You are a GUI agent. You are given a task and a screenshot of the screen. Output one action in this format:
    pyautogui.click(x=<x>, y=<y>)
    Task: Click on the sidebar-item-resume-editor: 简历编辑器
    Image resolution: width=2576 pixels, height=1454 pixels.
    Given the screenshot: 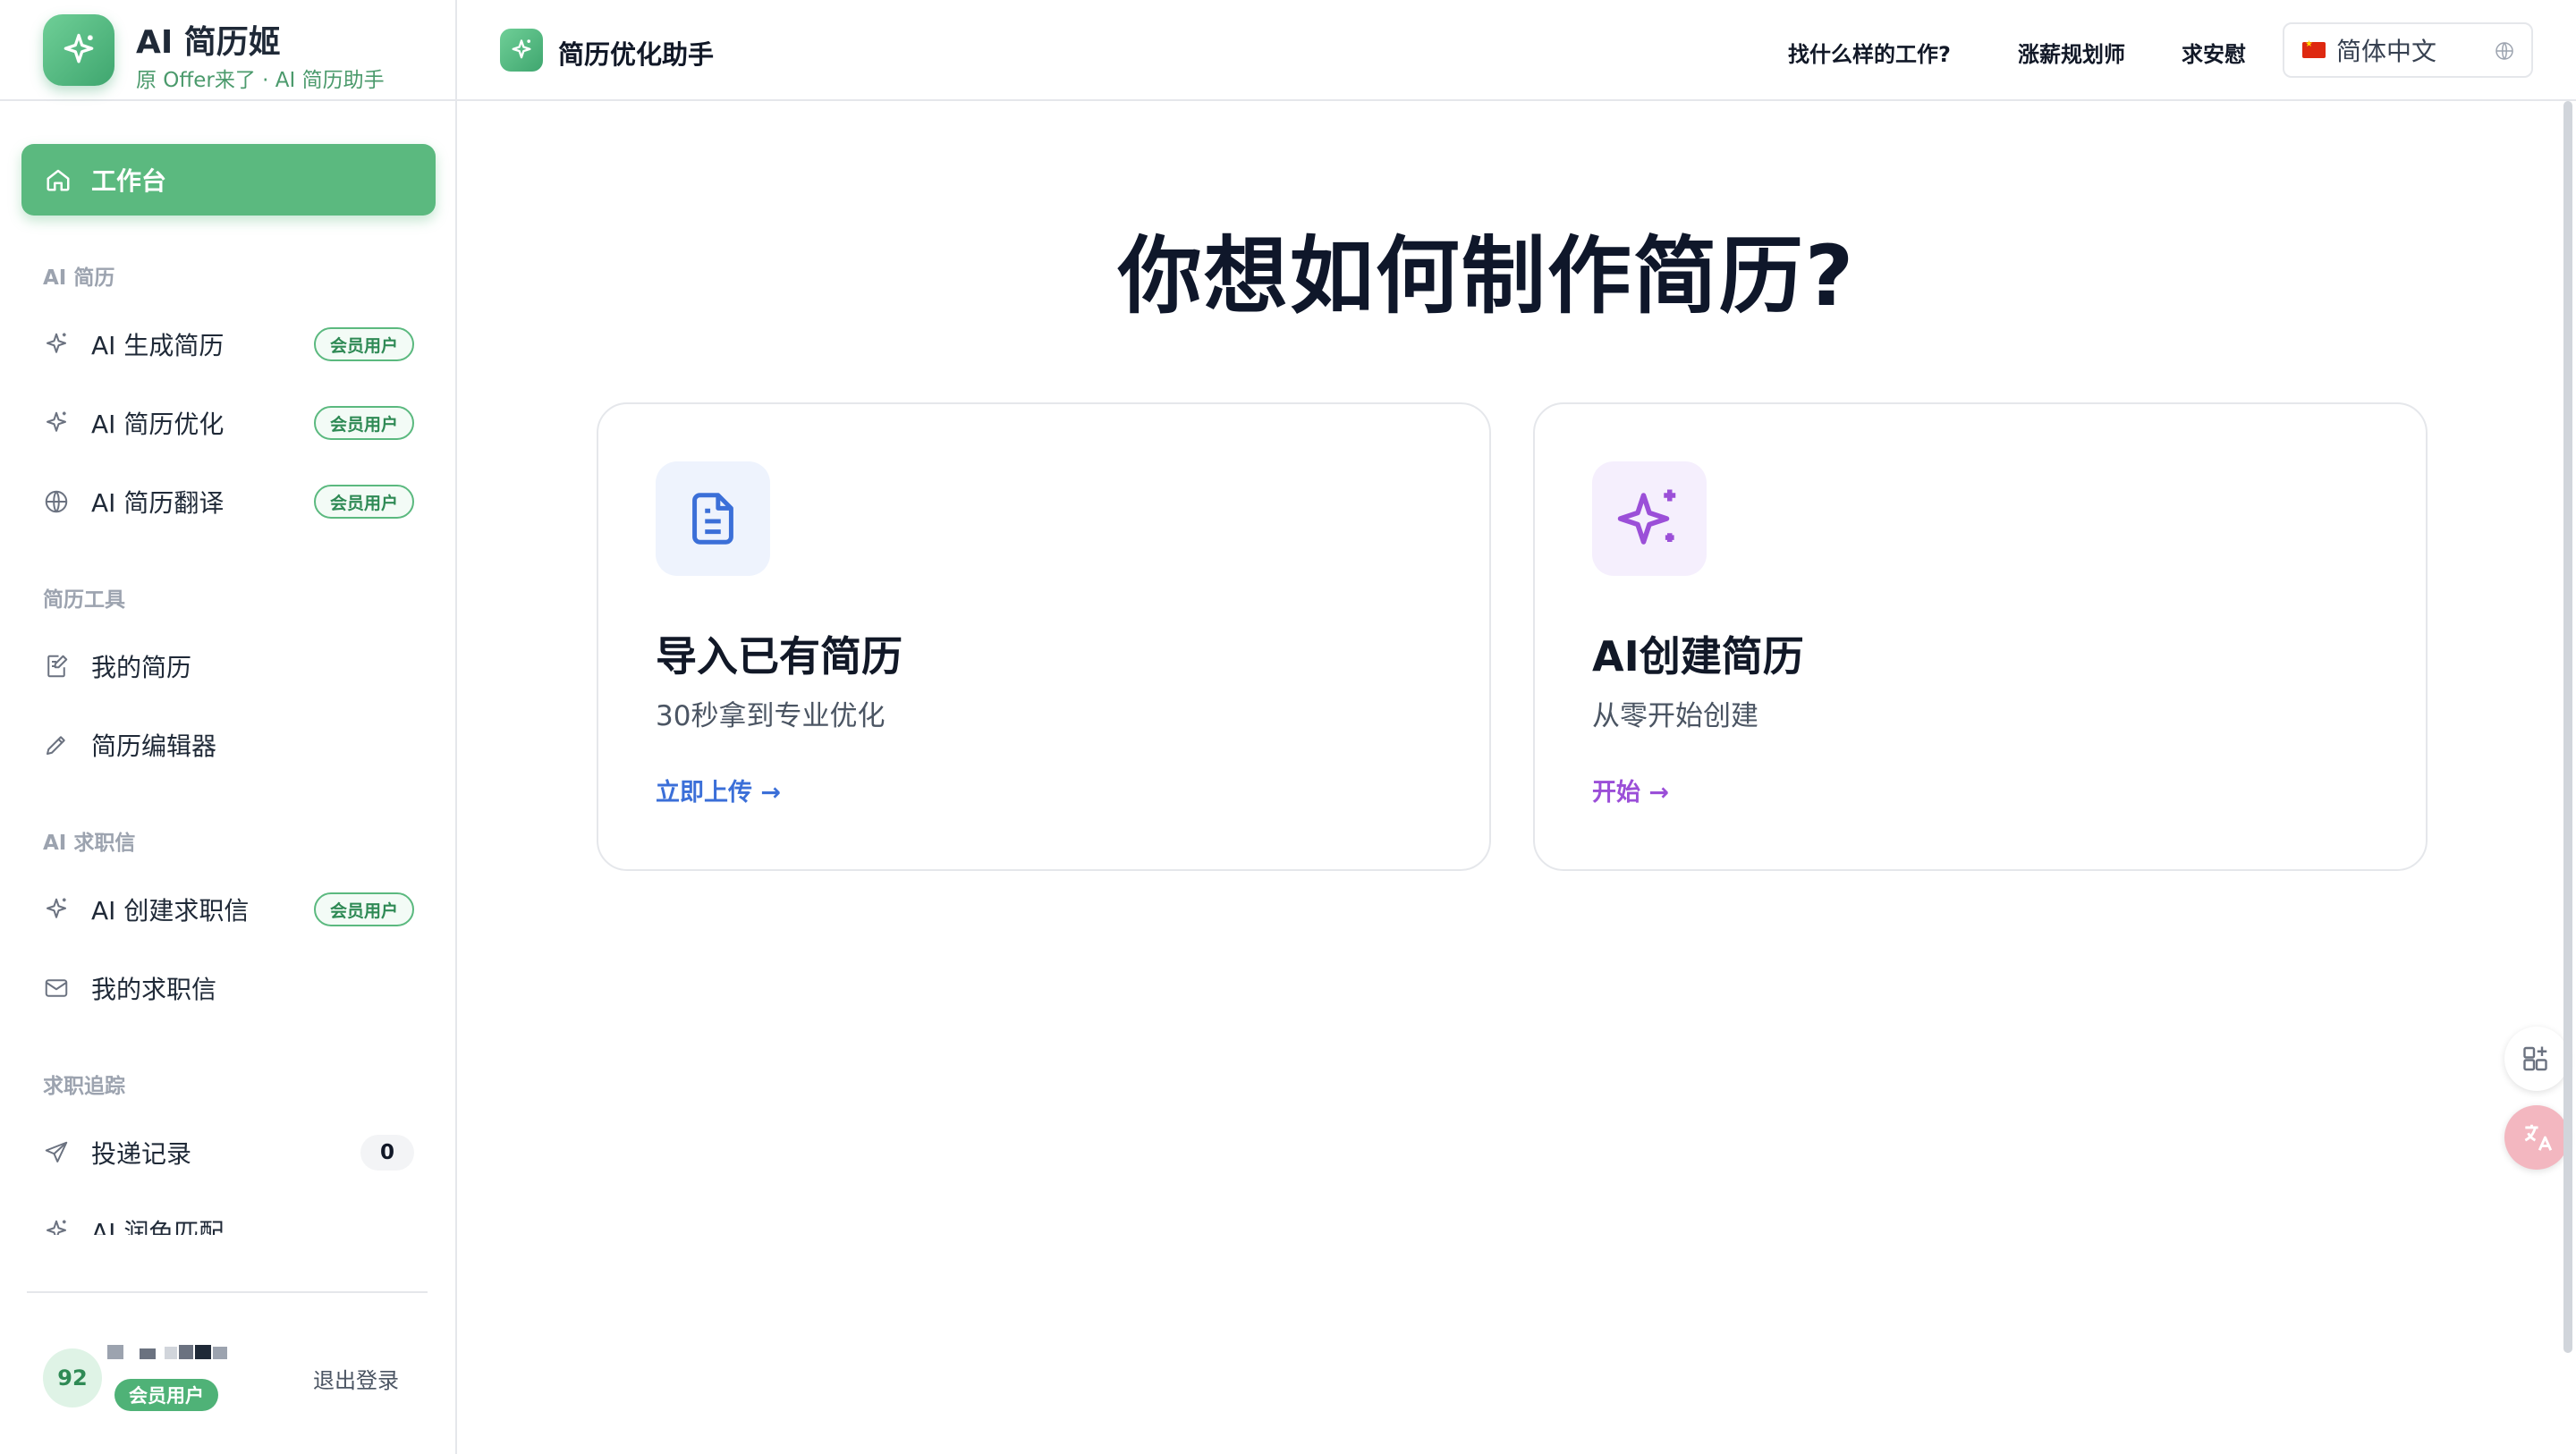 What is the action you would take?
    pyautogui.click(x=228, y=745)
    